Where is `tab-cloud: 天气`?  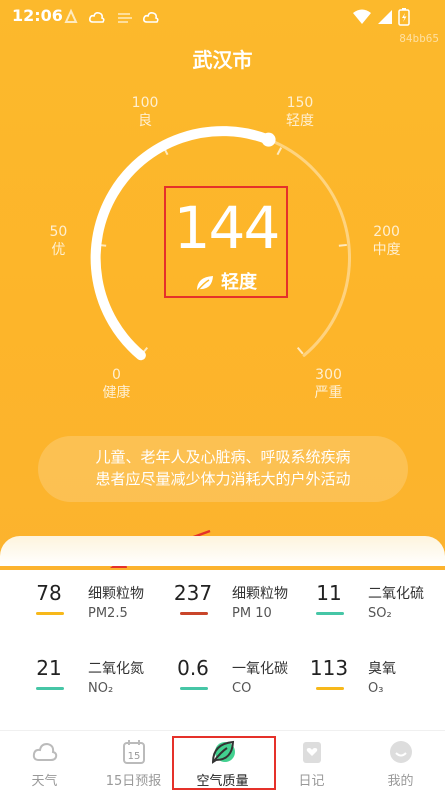 tab-cloud: 天气 is located at coordinates (44, 760).